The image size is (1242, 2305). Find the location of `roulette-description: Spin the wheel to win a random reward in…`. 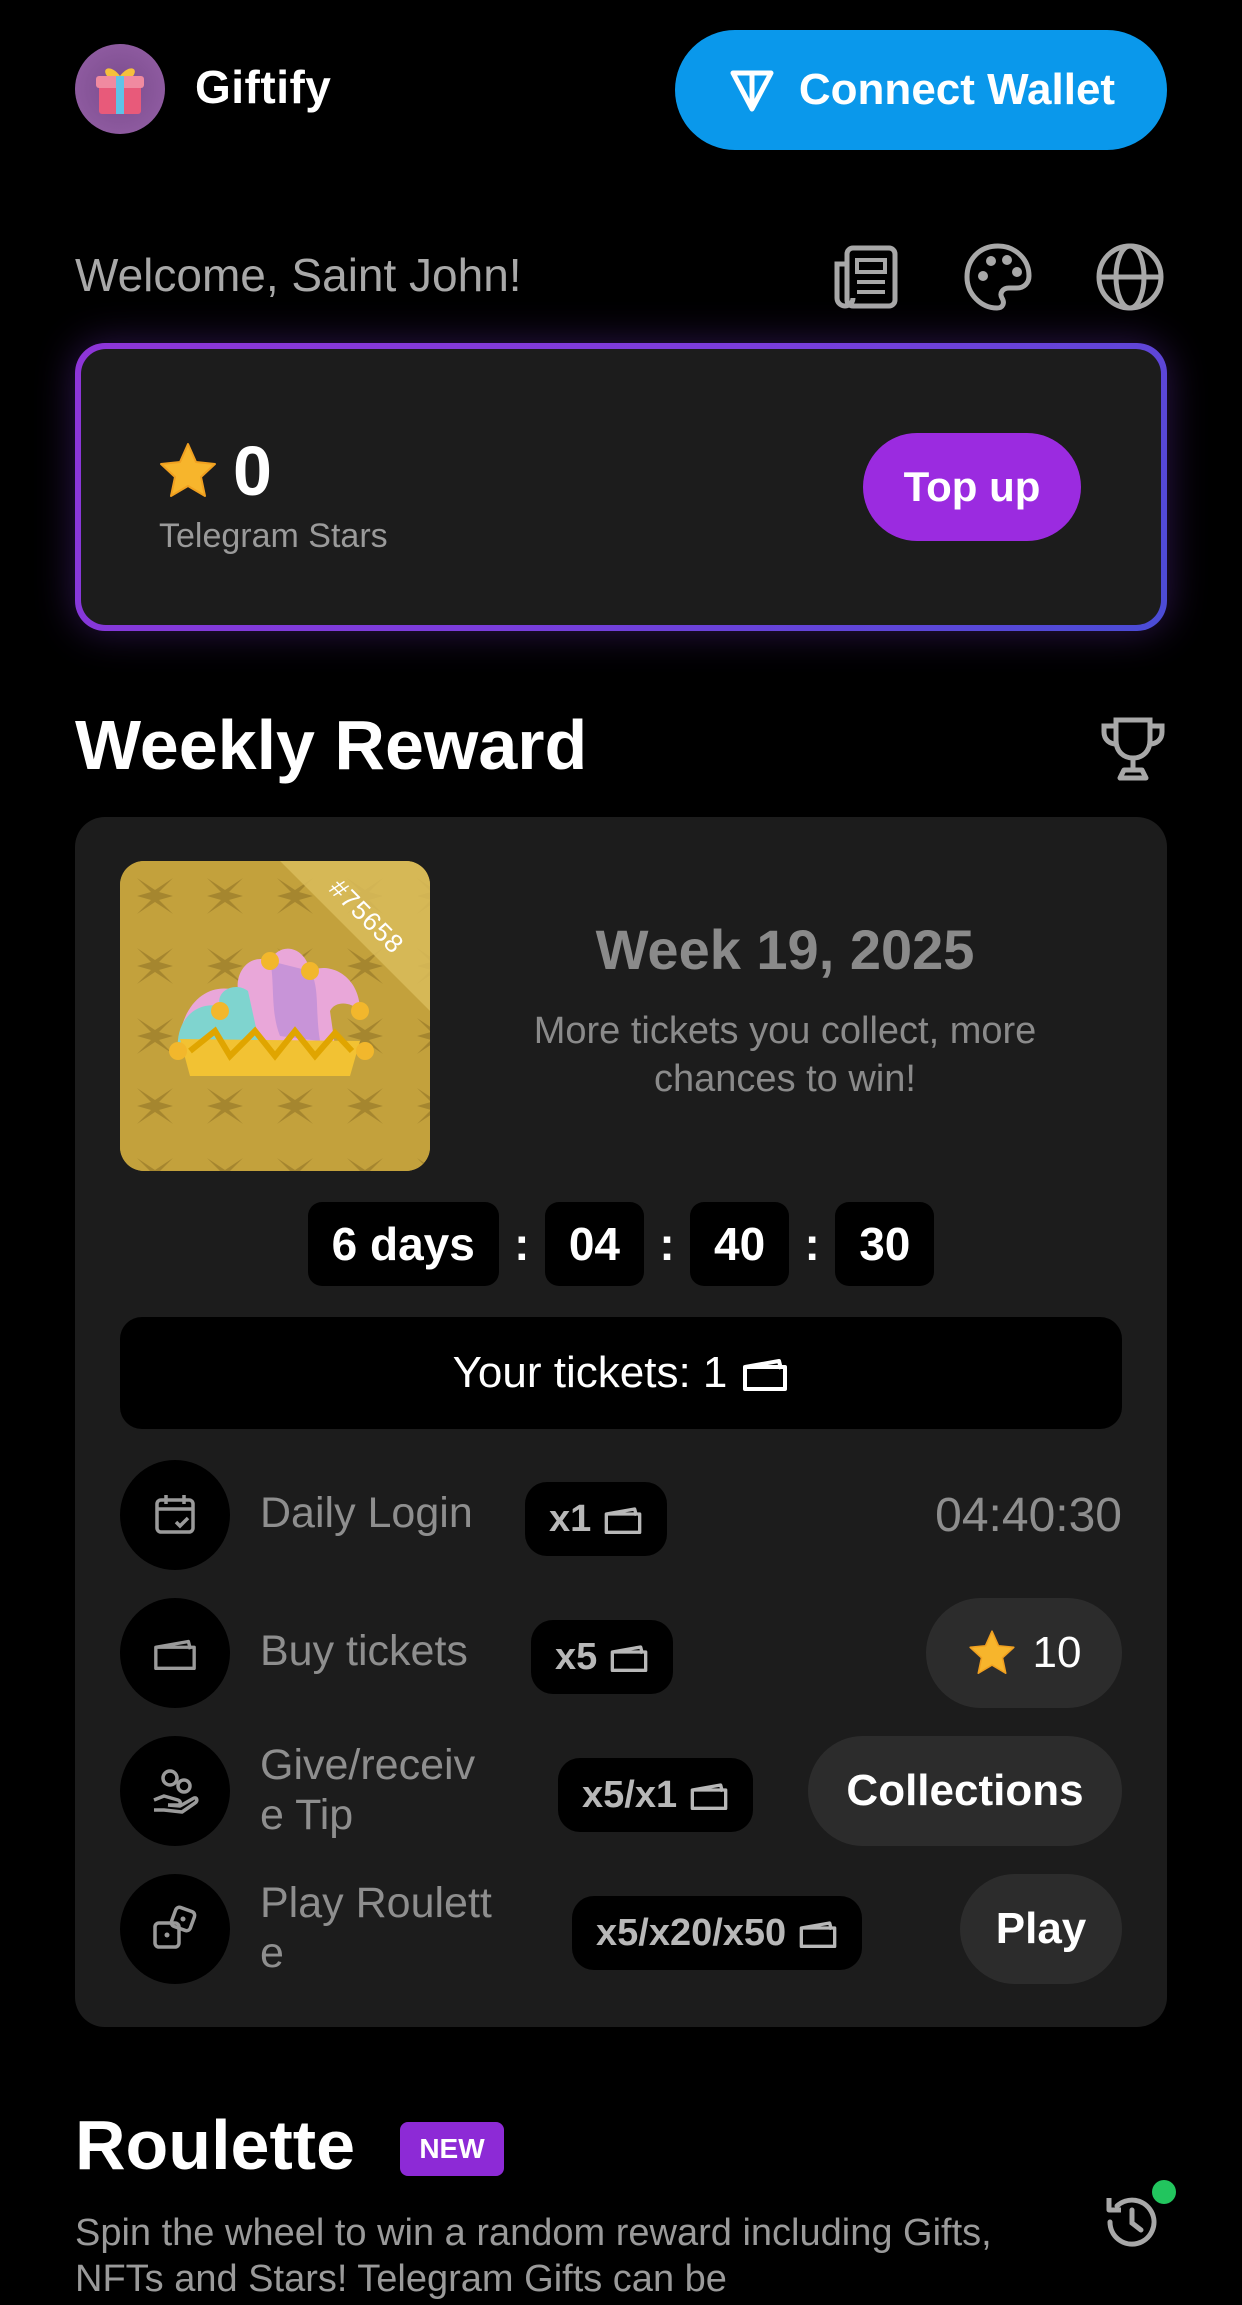

roulette-description: Spin the wheel to win a random reward in… is located at coordinates (533, 2256).